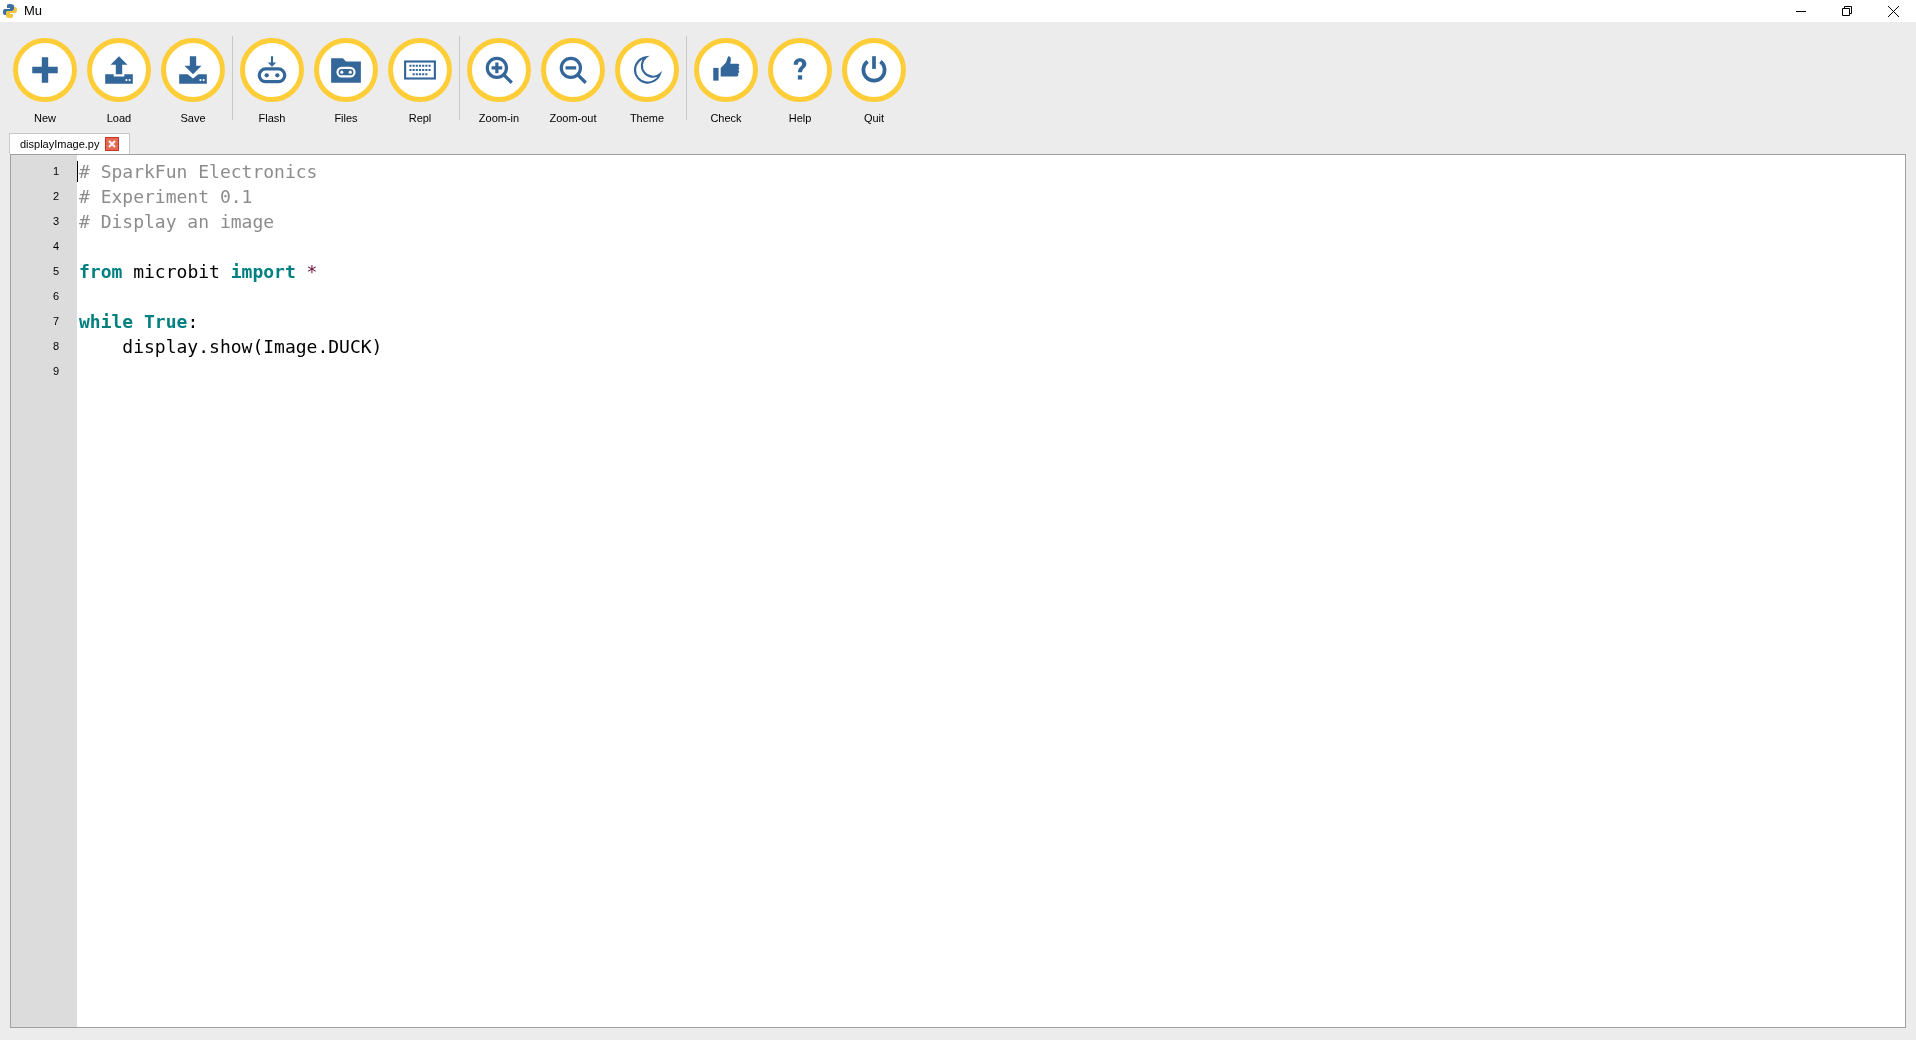 The width and height of the screenshot is (1916, 1040). What do you see at coordinates (252, 347) in the screenshot?
I see `code-line: display.show(Image.DUCK)` at bounding box center [252, 347].